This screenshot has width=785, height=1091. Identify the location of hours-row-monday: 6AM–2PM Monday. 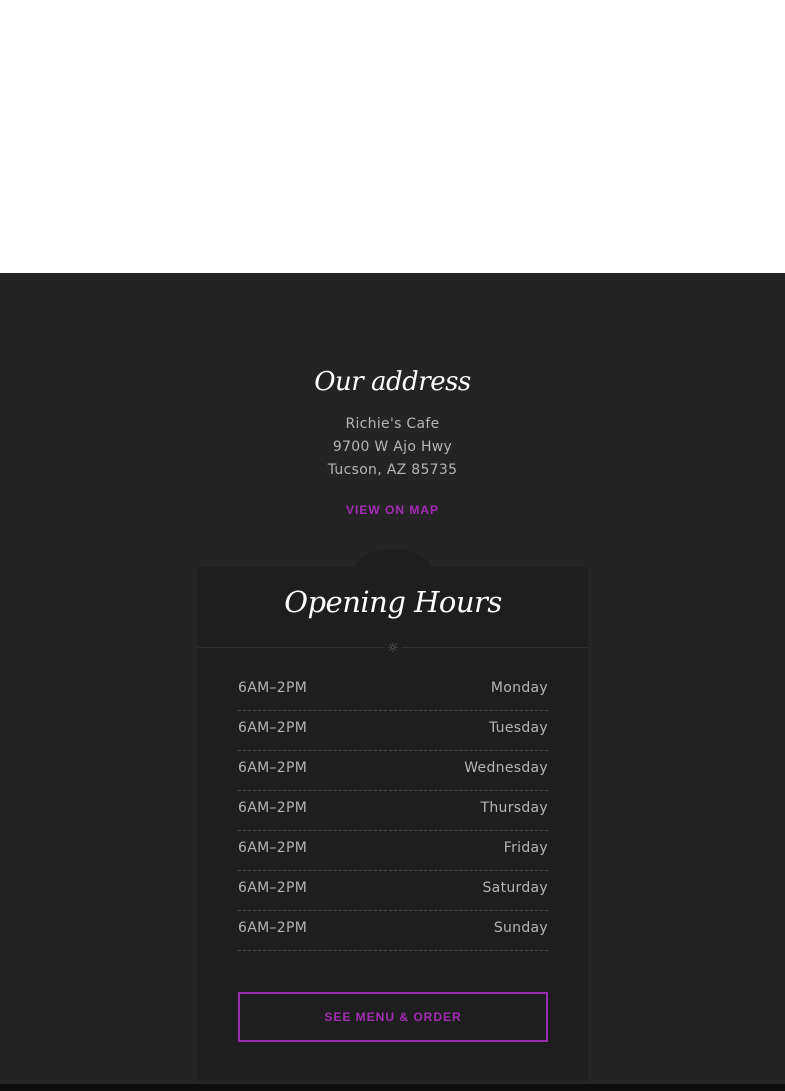
(393, 691).